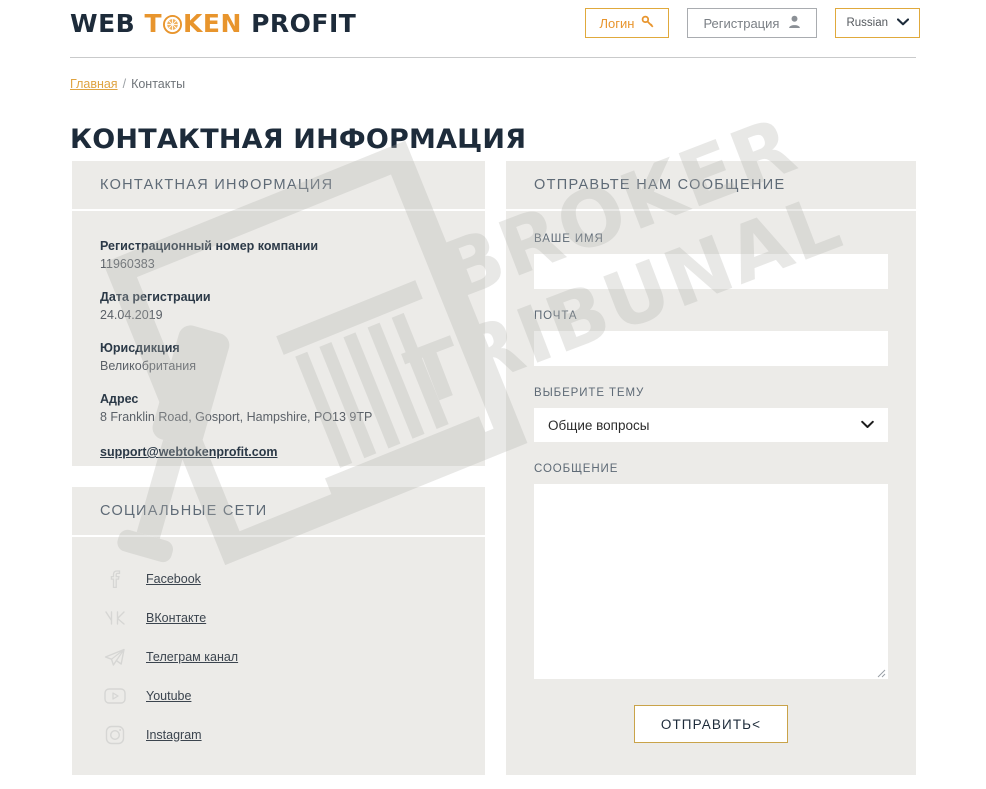 The image size is (986, 789). What do you see at coordinates (278, 512) in the screenshot?
I see `social-panel-heading: СОЦИАЛЬНЫЕ СЕТИ` at bounding box center [278, 512].